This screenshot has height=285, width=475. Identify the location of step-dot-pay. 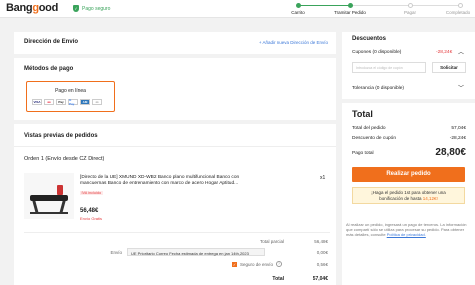
(410, 5).